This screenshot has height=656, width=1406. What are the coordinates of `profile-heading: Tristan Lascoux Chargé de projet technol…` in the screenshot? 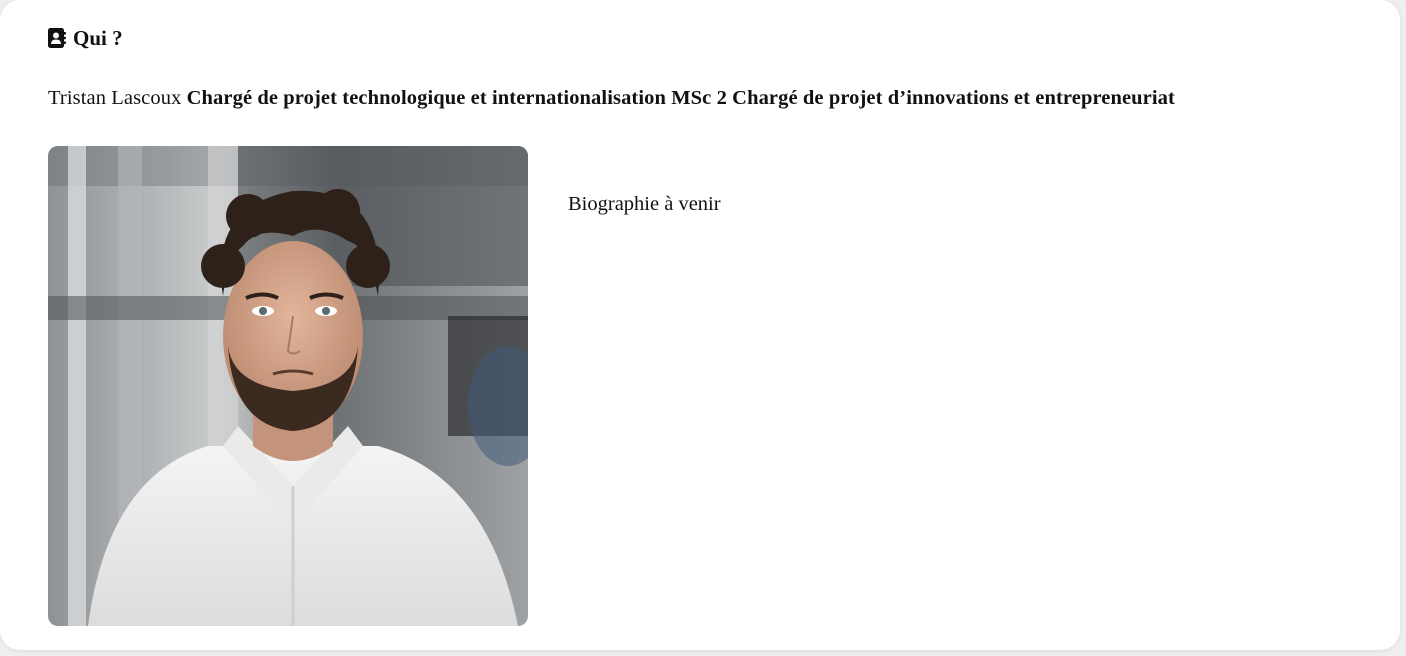 It's located at (611, 98).